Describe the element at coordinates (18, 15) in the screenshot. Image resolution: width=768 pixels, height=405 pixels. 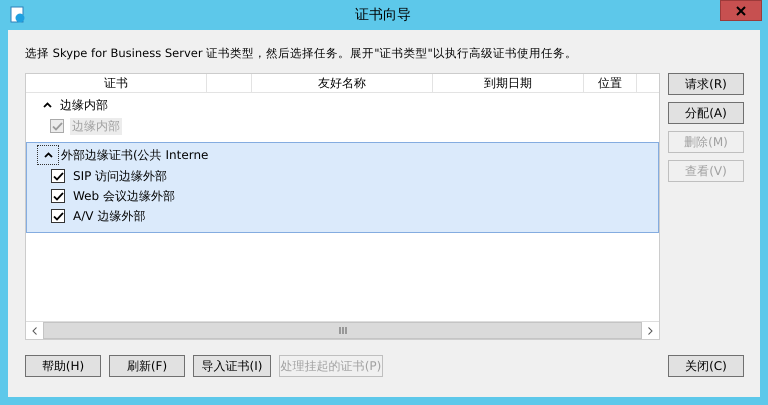
I see `app-icon` at that location.